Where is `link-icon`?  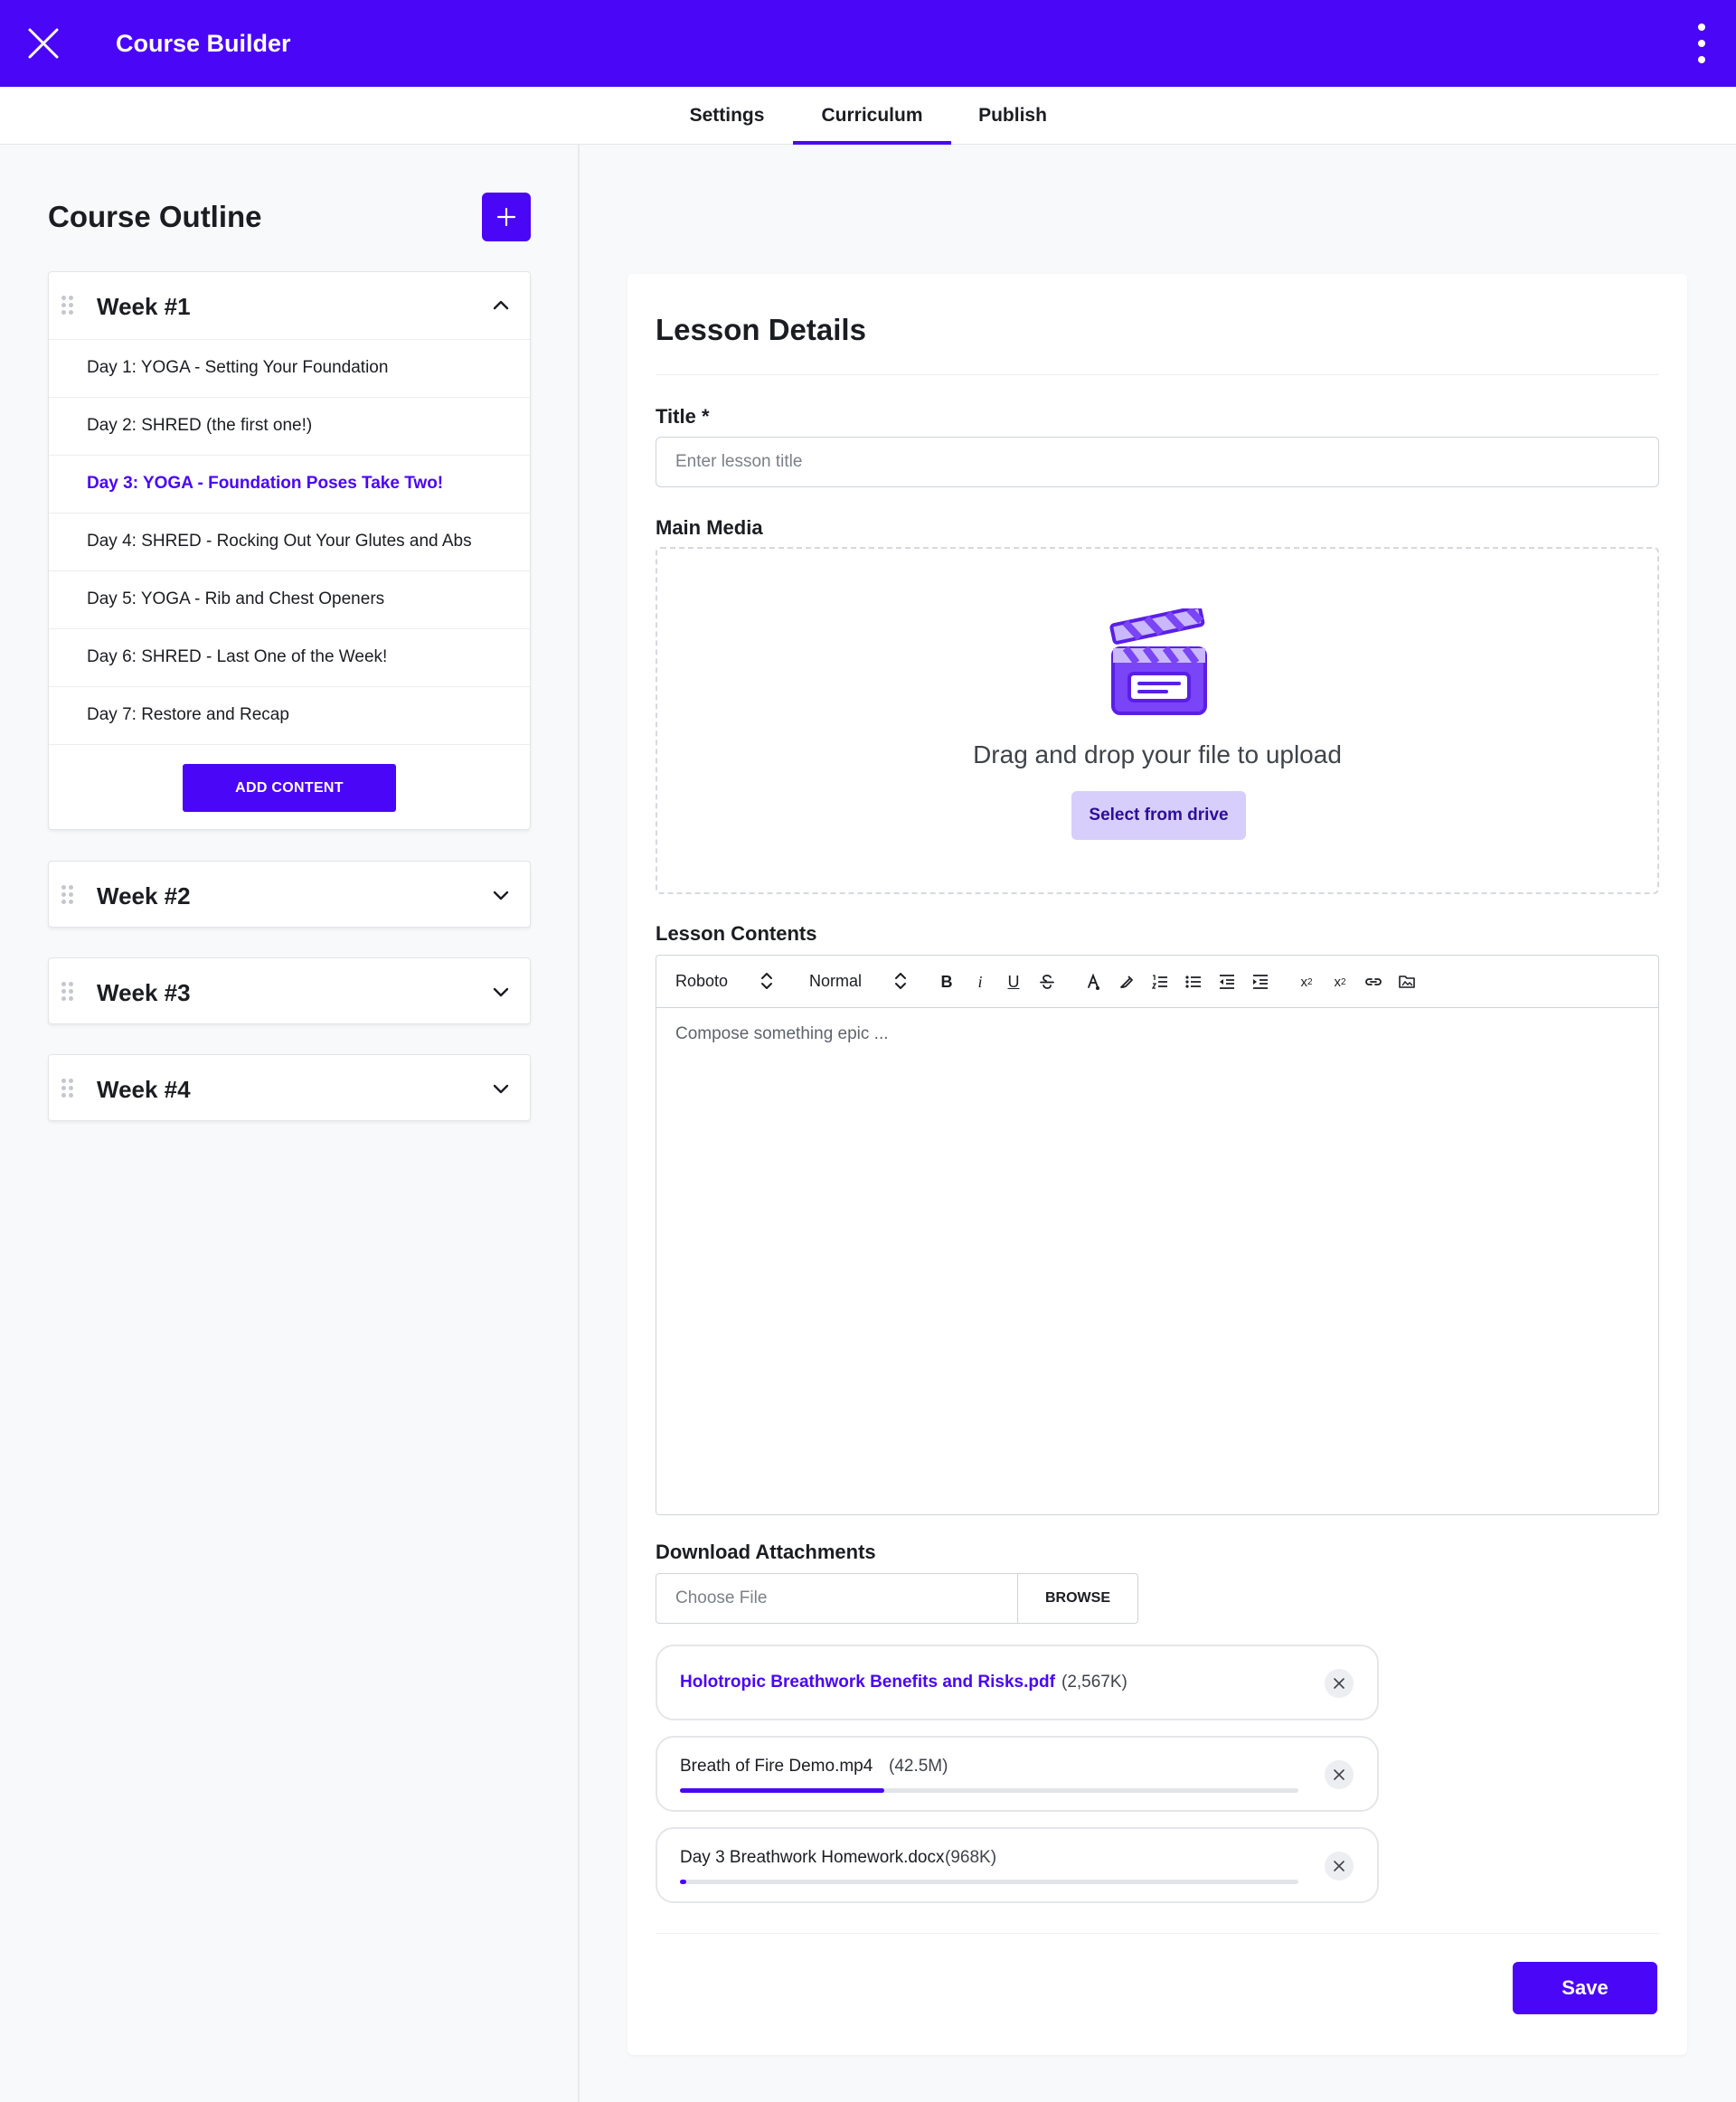 link-icon is located at coordinates (1373, 982).